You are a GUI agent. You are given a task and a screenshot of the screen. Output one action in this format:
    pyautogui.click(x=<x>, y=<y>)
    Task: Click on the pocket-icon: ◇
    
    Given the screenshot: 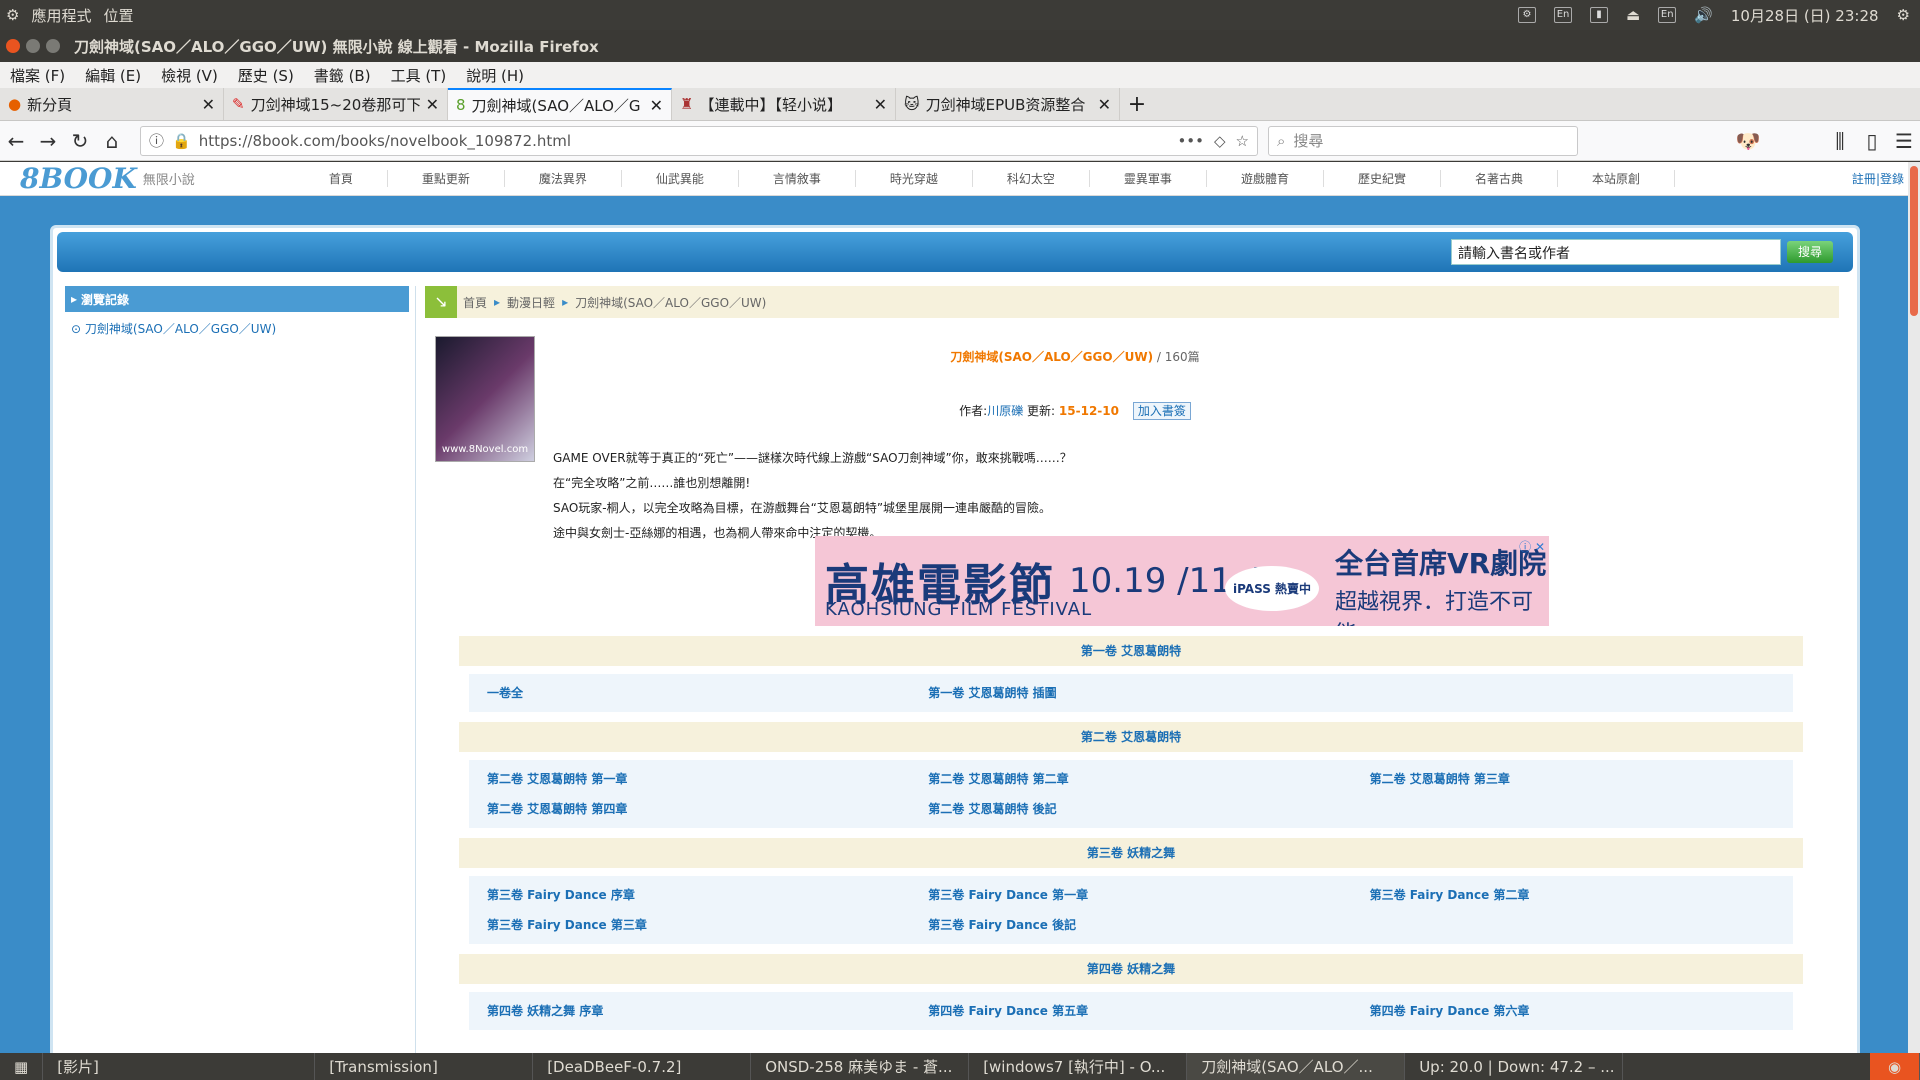 What is the action you would take?
    pyautogui.click(x=1220, y=141)
    